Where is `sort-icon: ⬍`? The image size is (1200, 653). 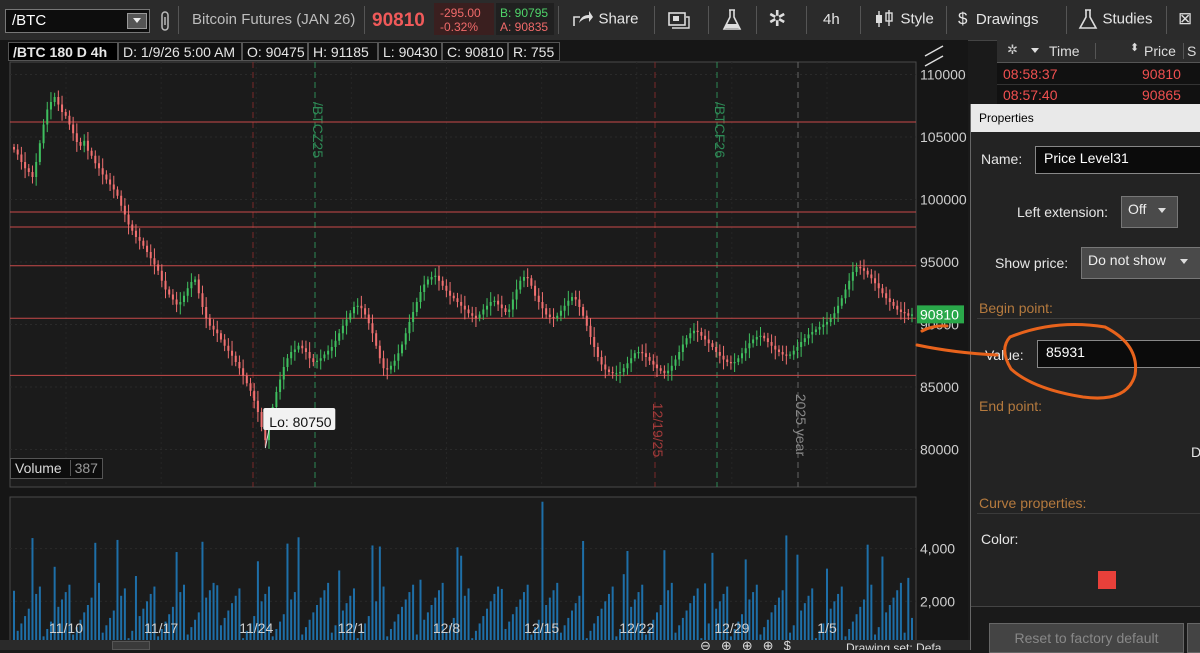 sort-icon: ⬍ is located at coordinates (1134, 47).